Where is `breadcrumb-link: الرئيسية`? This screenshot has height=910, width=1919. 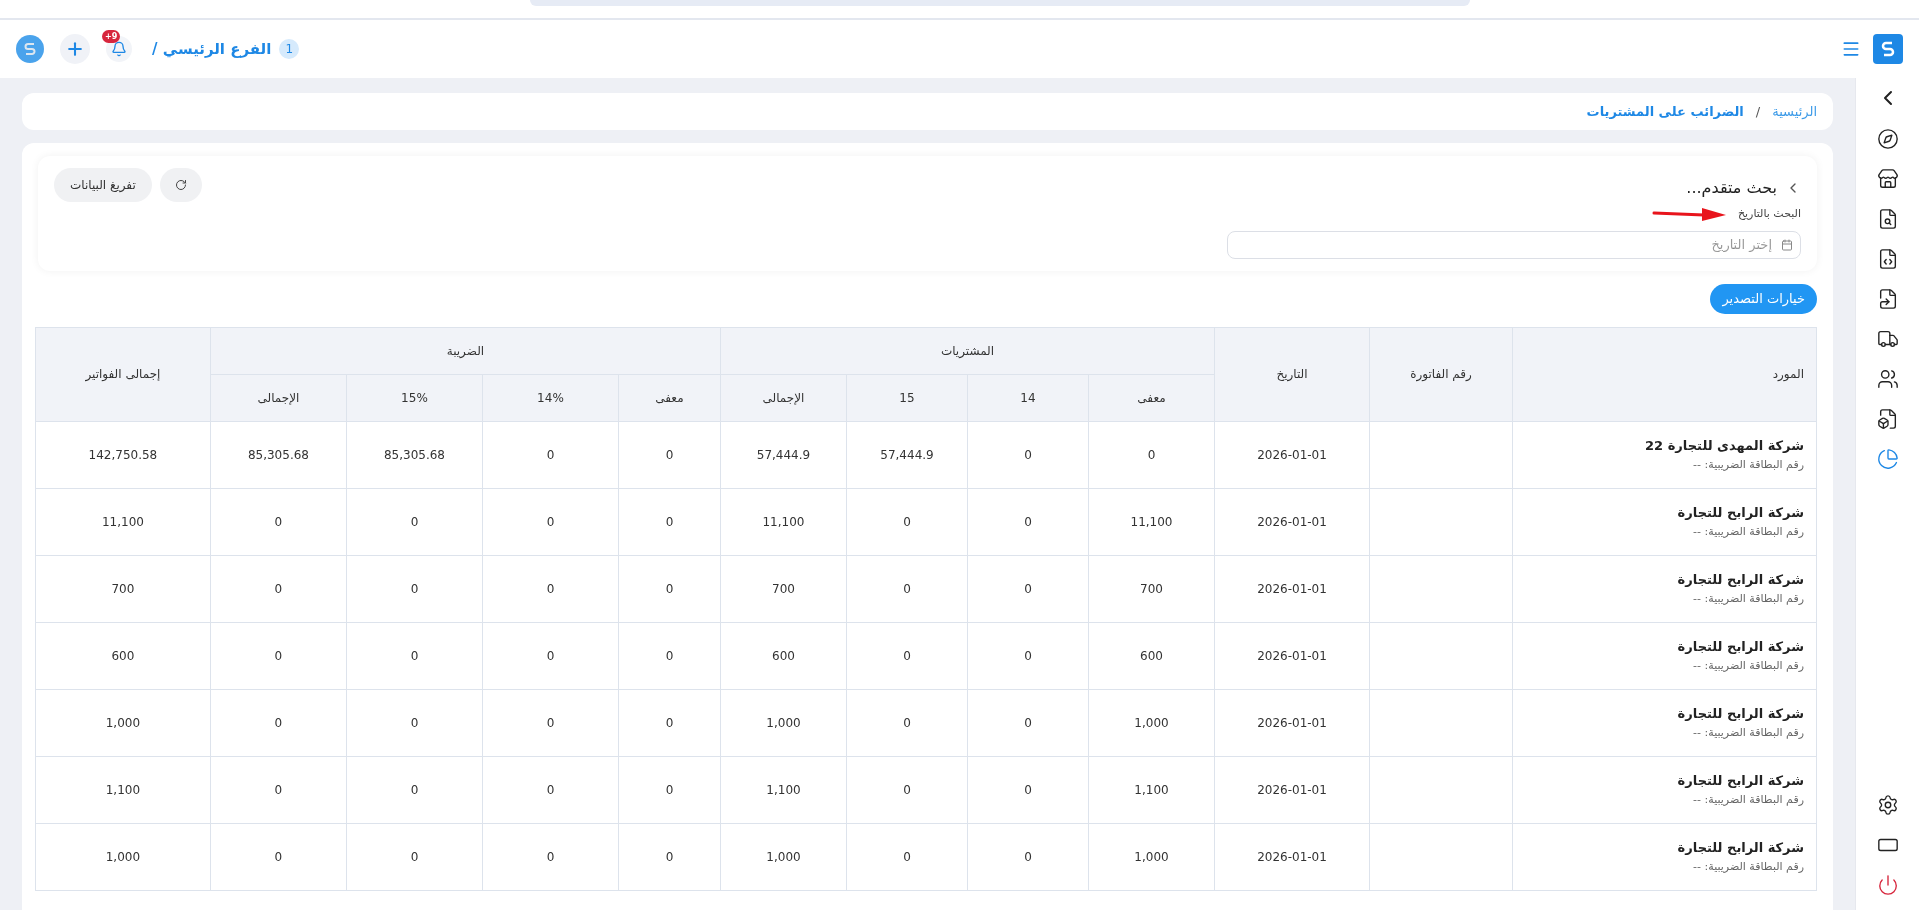
breadcrumb-link: الرئيسية is located at coordinates (1794, 111).